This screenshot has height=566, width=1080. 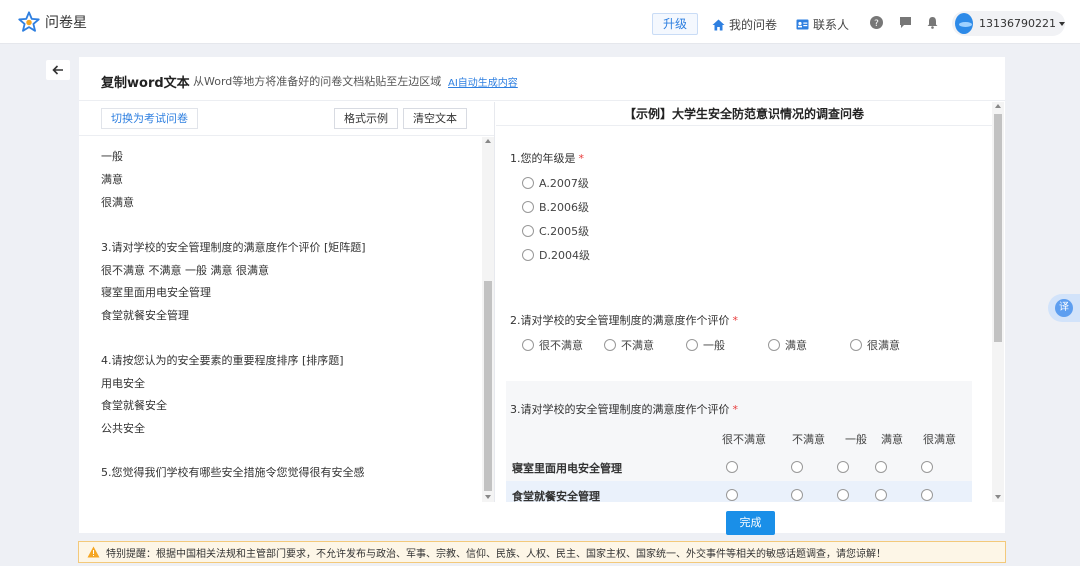 What do you see at coordinates (718, 24) in the screenshot?
I see `home-icon` at bounding box center [718, 24].